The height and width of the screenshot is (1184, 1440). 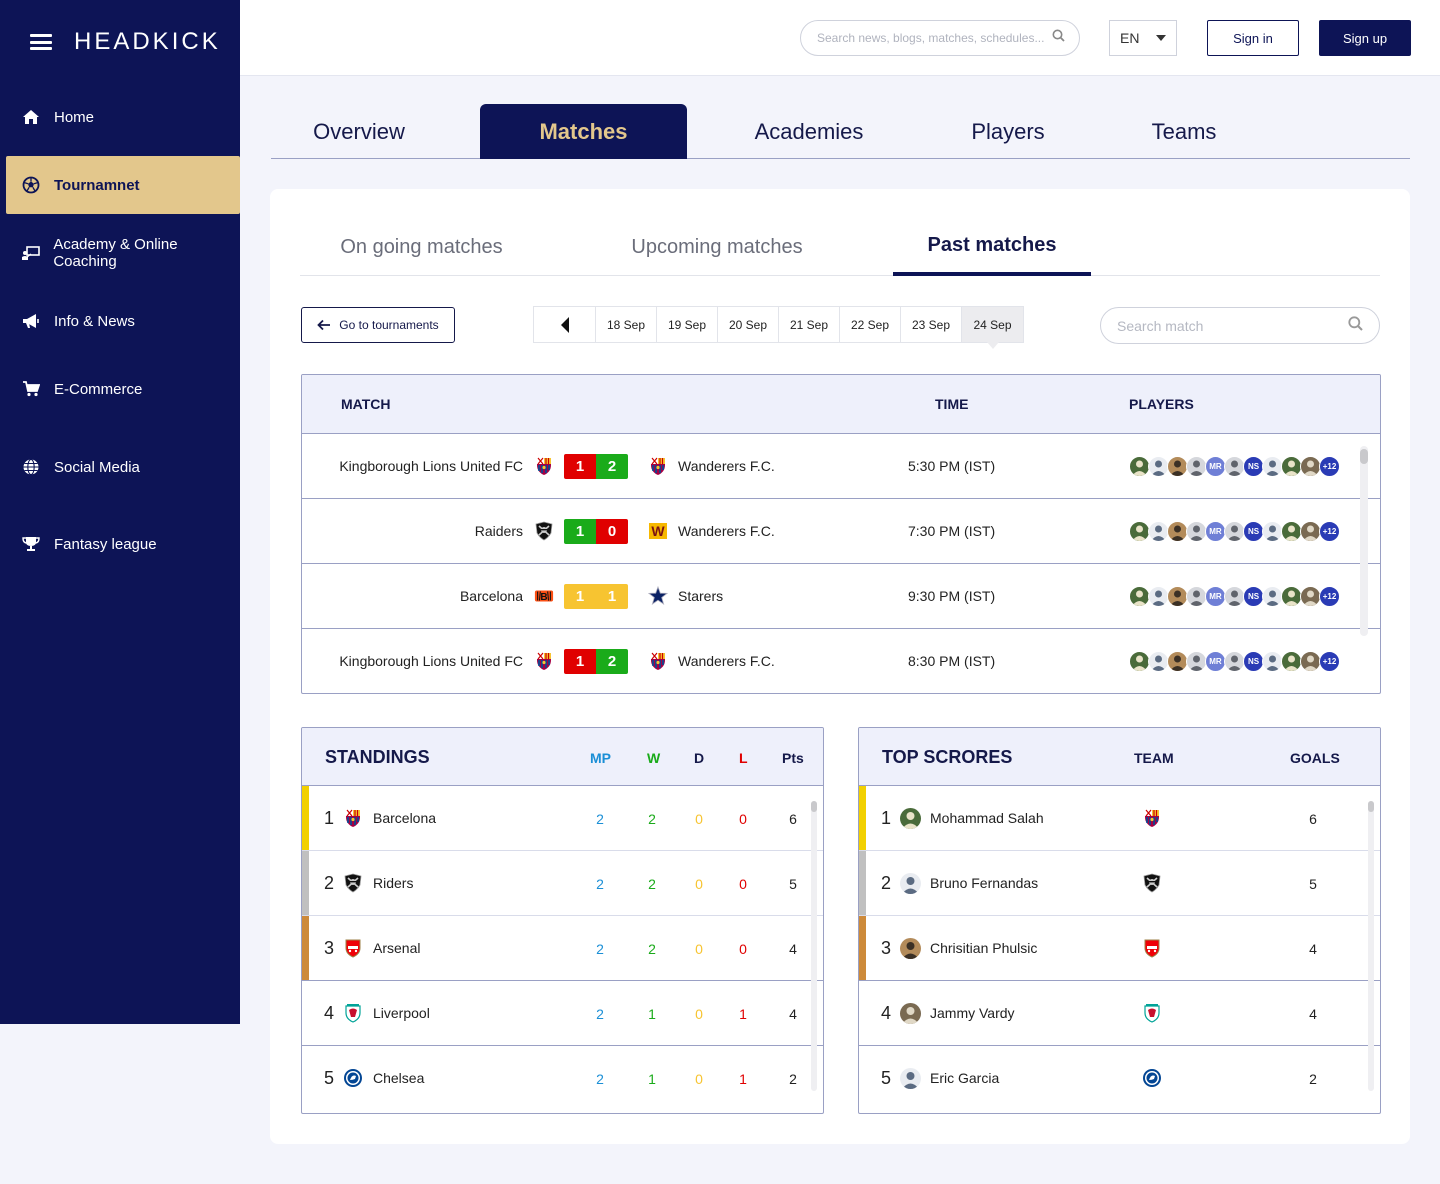 I want to click on tab-ongoing-matches: On going matches, so click(x=421, y=247).